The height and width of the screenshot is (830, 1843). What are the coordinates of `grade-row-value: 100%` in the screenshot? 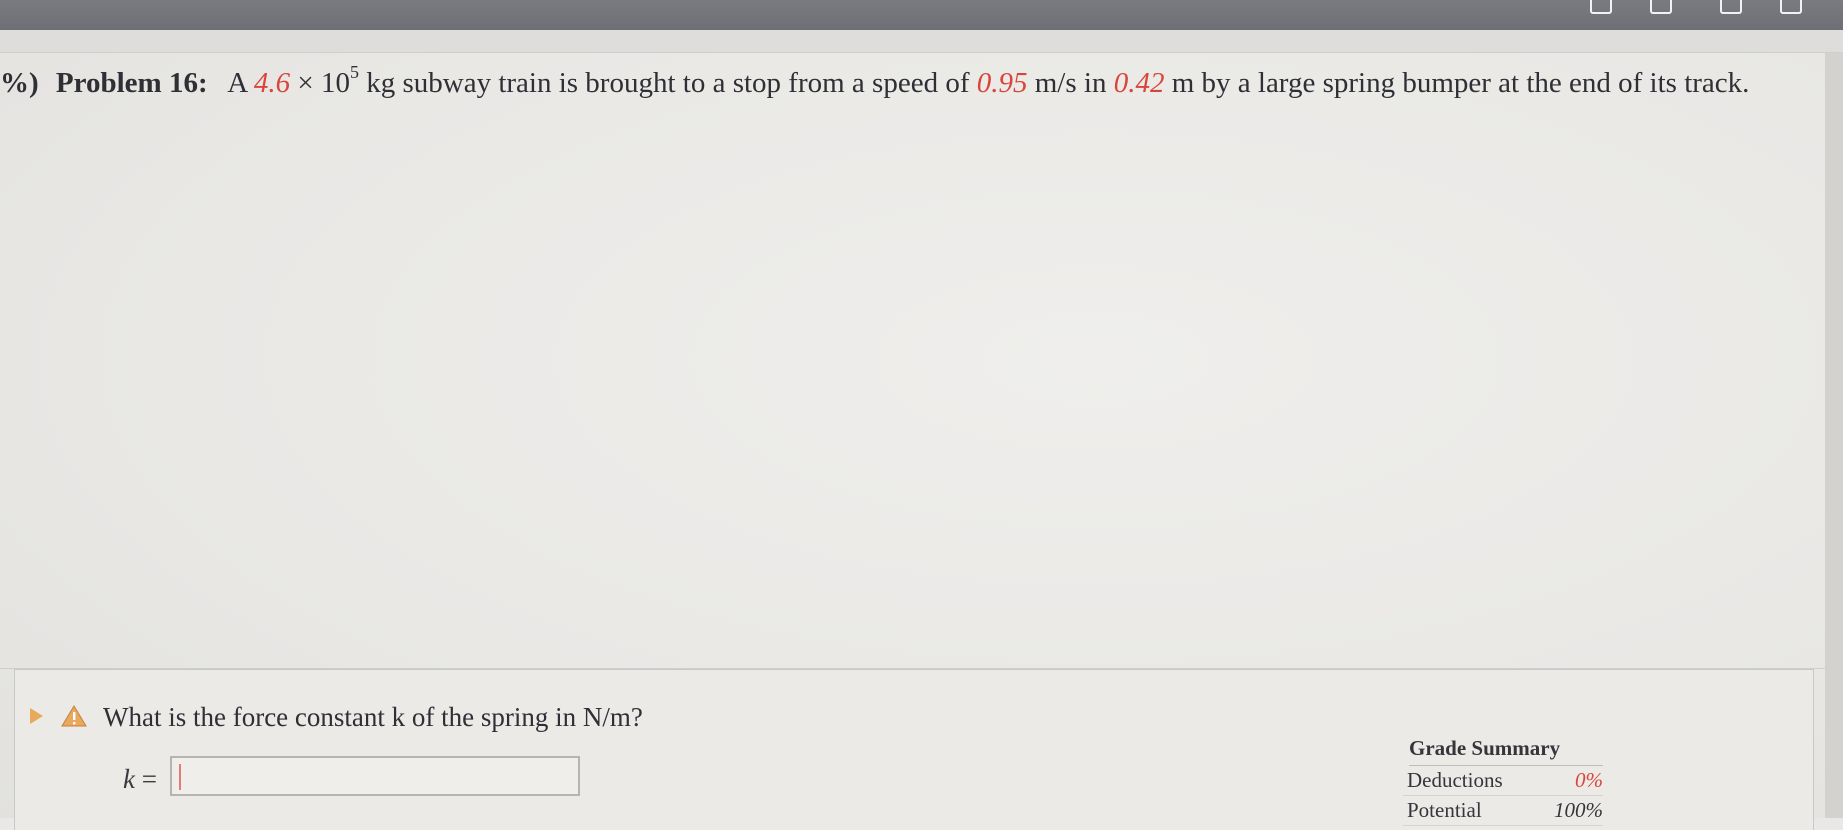 It's located at (1578, 810).